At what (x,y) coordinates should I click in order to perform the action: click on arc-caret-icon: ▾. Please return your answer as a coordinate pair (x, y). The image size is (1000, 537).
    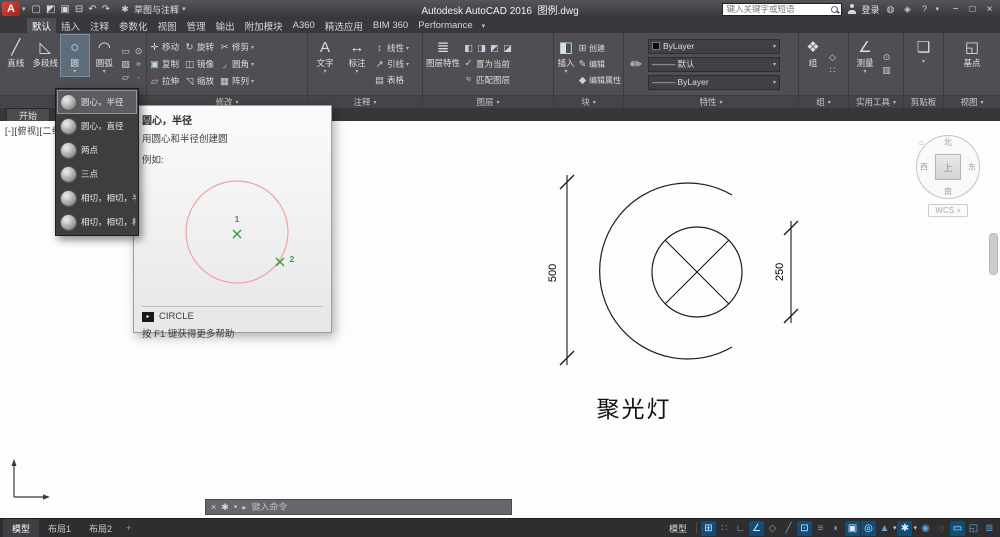
    Looking at the image, I should click on (104, 72).